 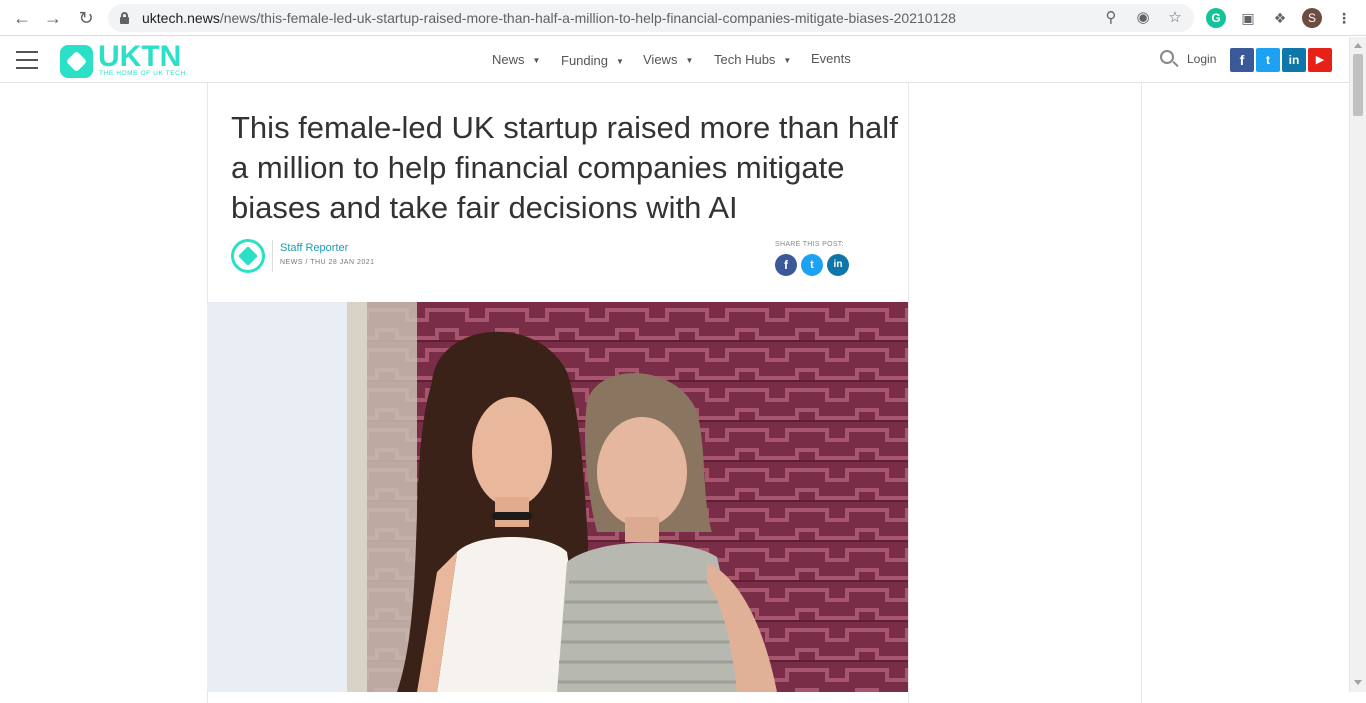 What do you see at coordinates (140, 56) in the screenshot?
I see `logo-text: UKTN` at bounding box center [140, 56].